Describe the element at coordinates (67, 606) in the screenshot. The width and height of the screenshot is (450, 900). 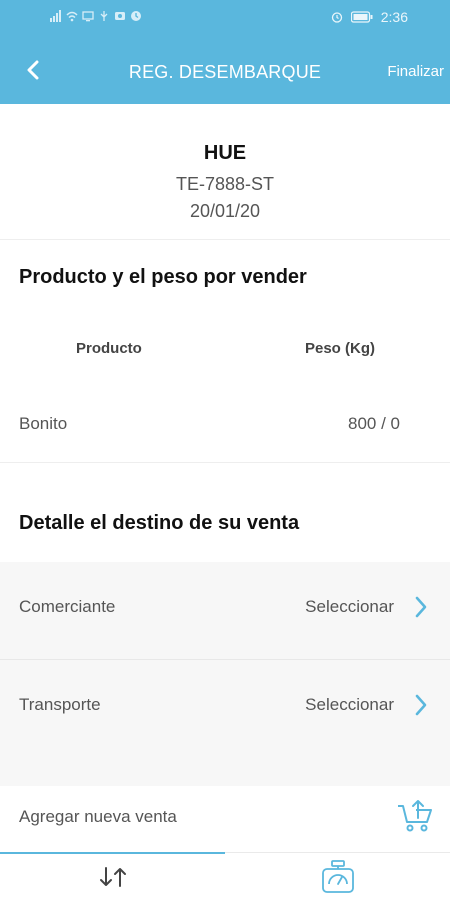
I see `merchant-label: Comerciante` at that location.